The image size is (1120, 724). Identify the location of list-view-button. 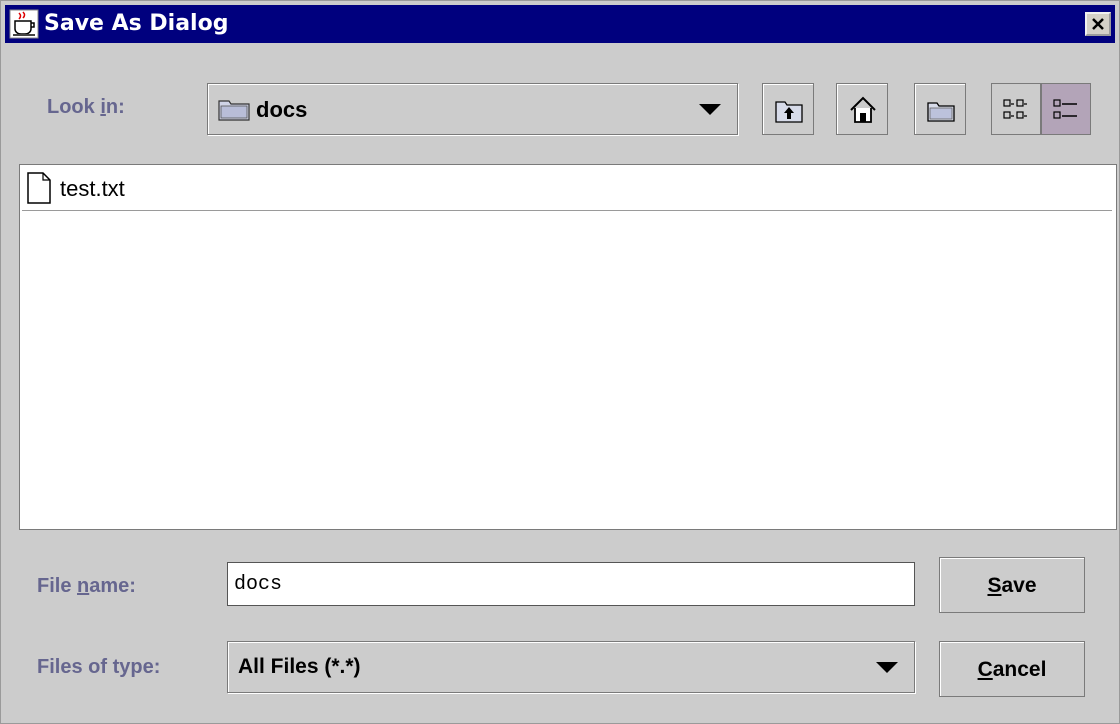
(1016, 109).